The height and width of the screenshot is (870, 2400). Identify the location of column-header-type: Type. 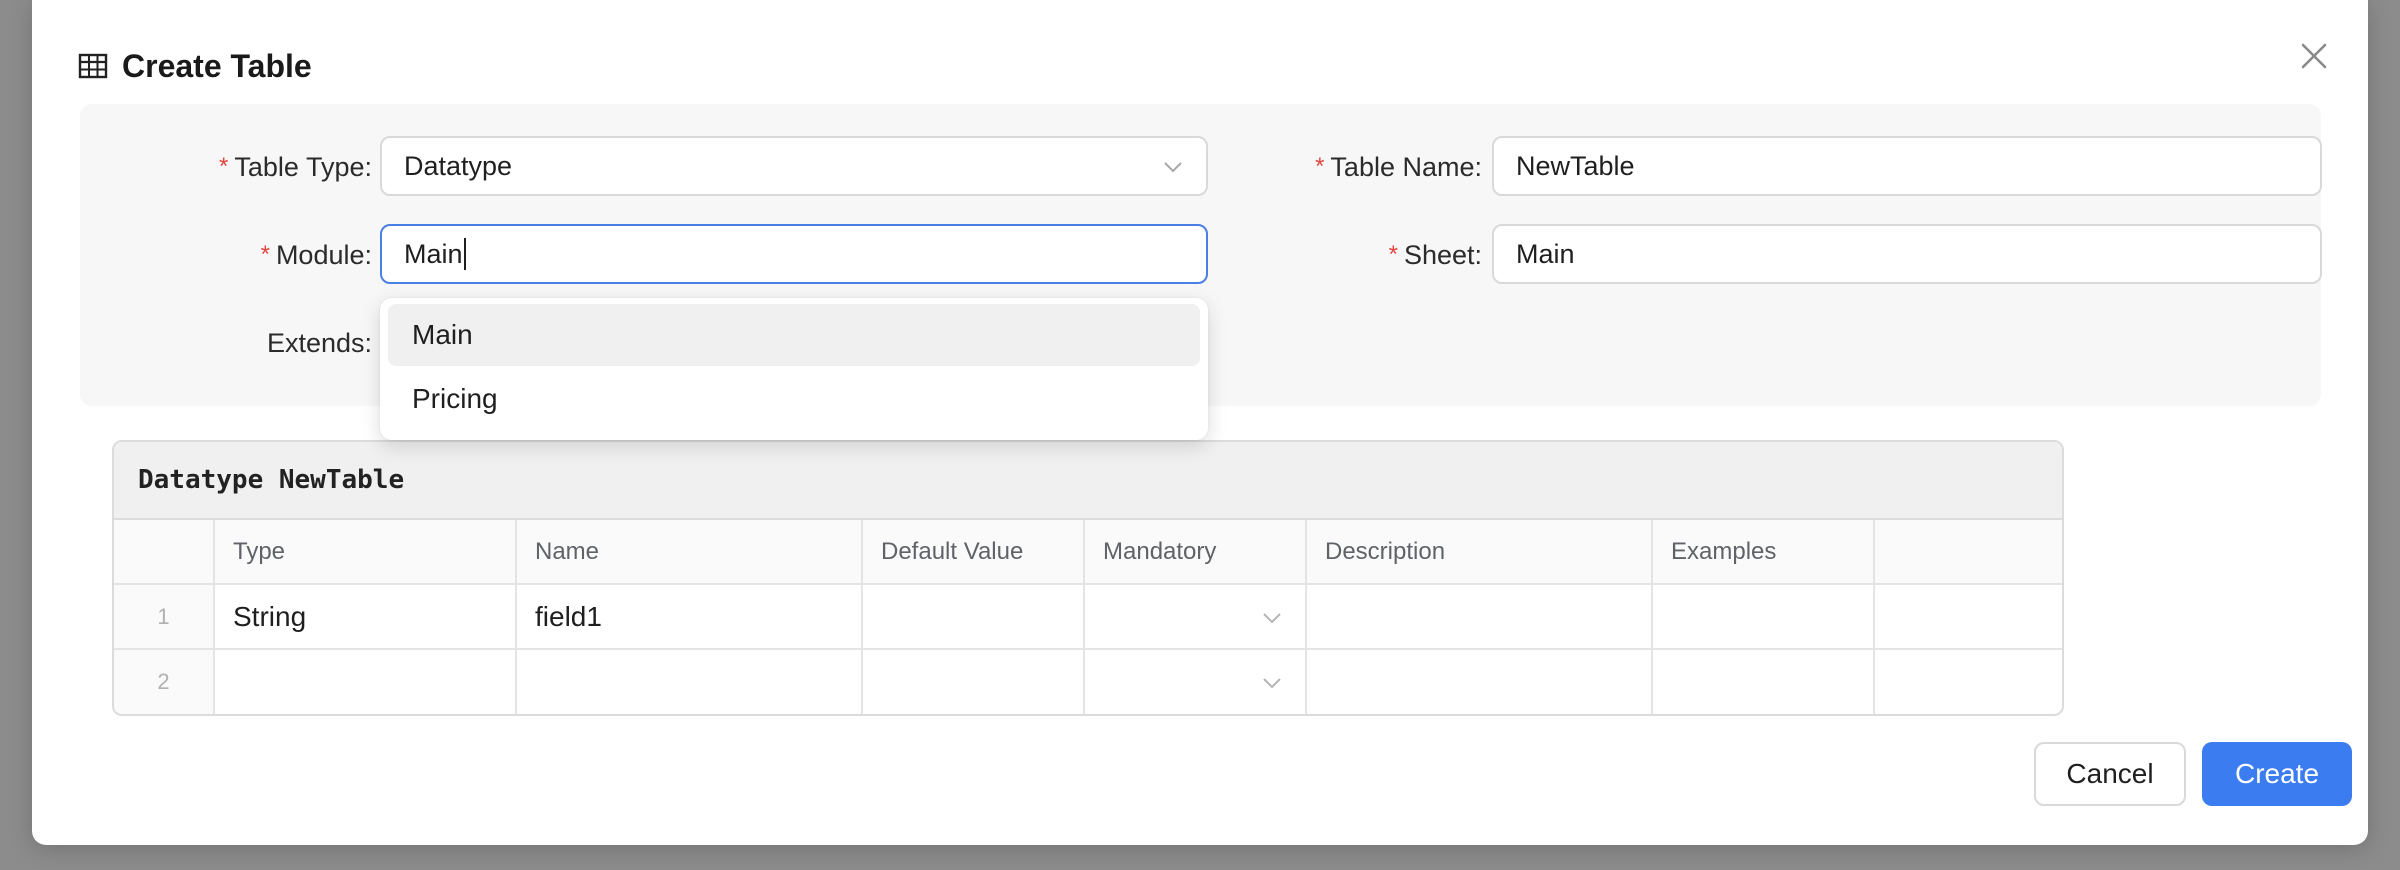
(365, 552).